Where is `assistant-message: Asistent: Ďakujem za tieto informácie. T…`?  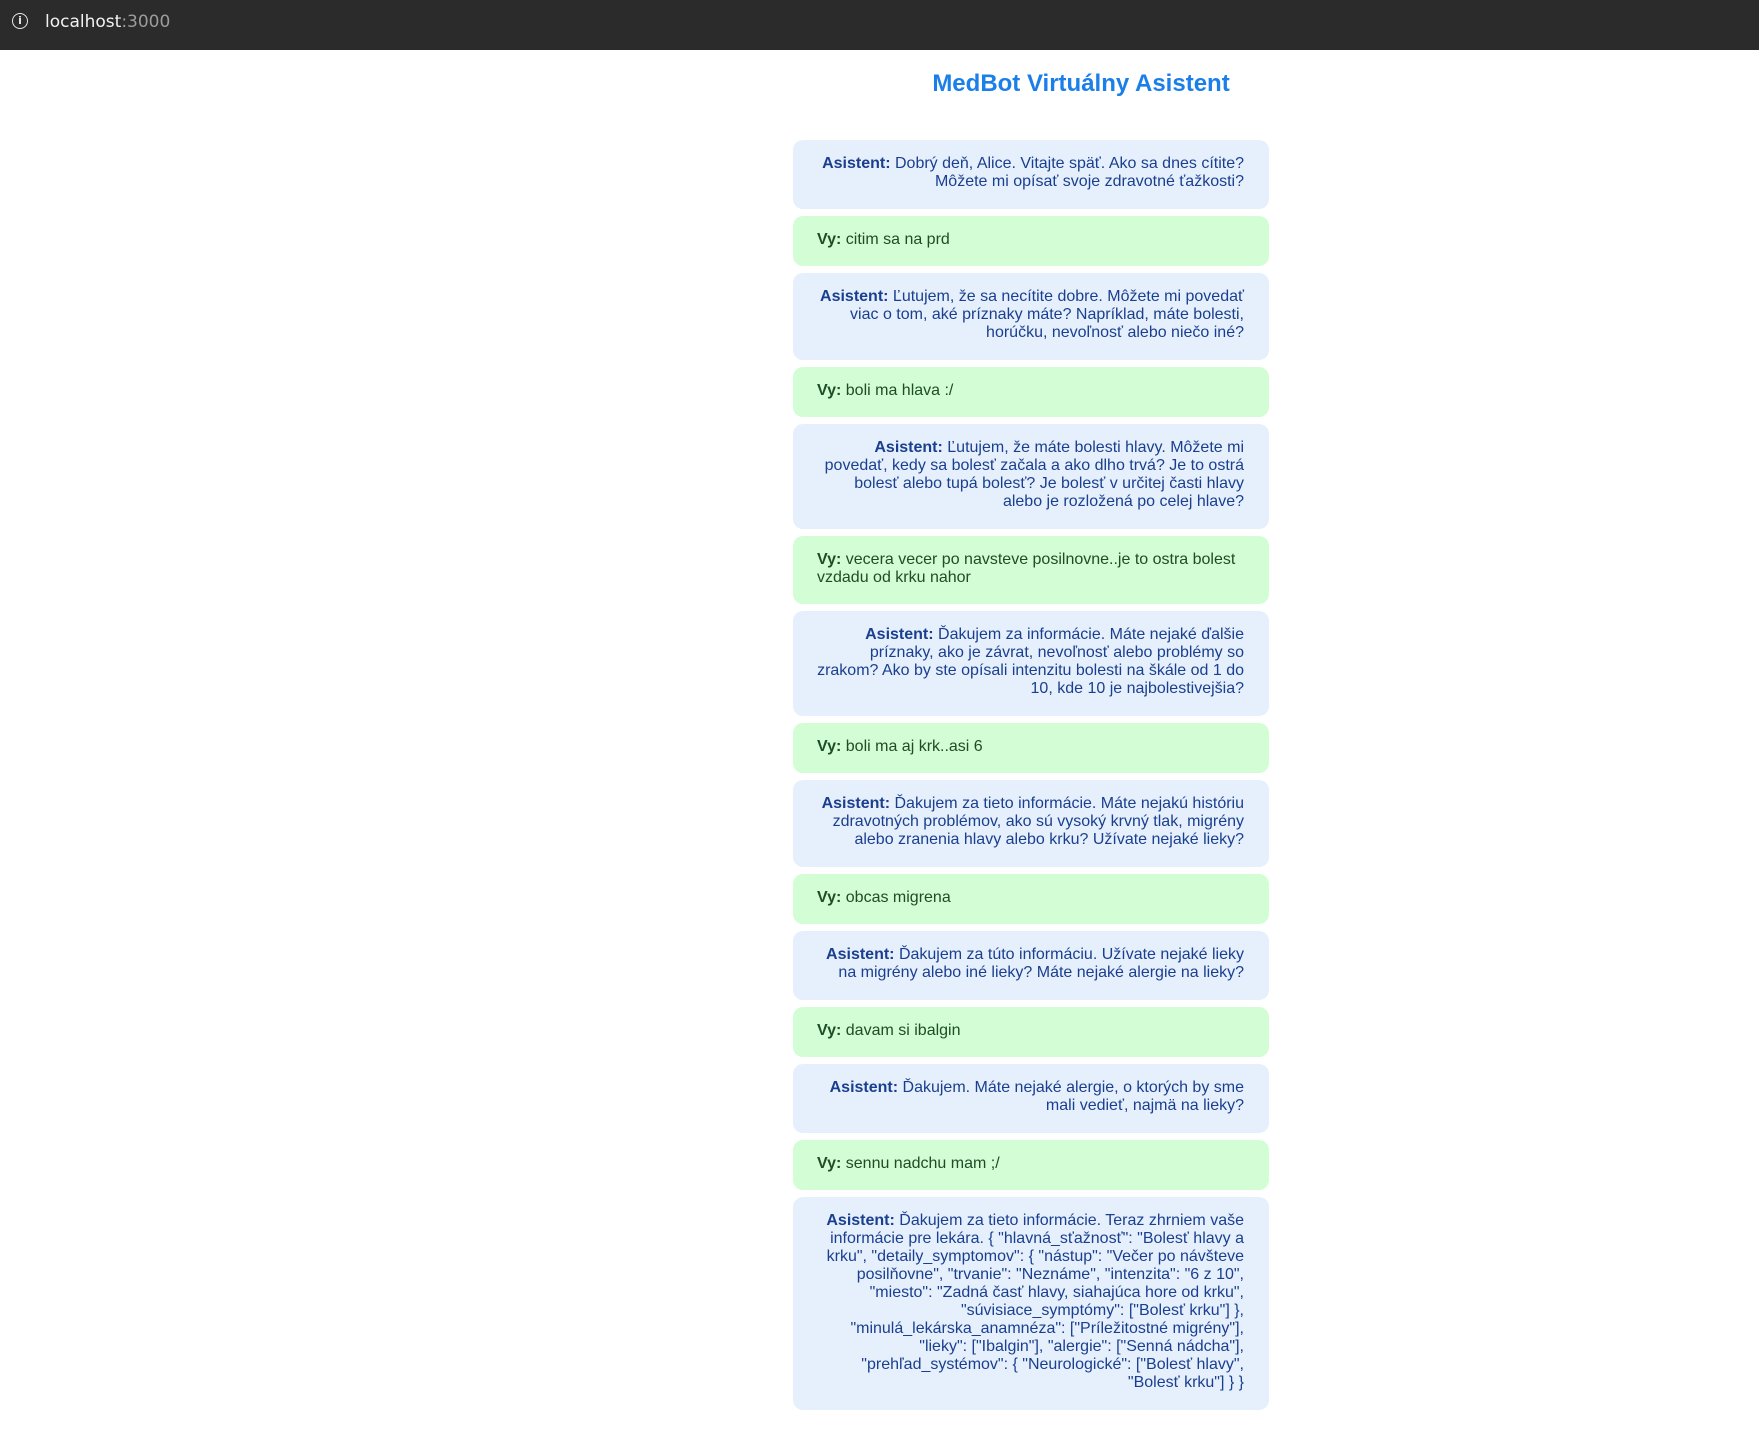
assistant-message: Asistent: Ďakujem za tieto informácie. T… is located at coordinates (1031, 1303).